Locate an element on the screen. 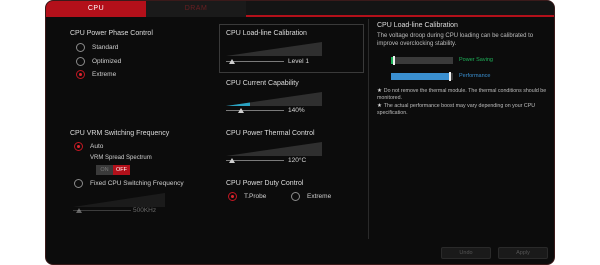  phase-control-title: CPU Power Phase Control is located at coordinates (111, 33).